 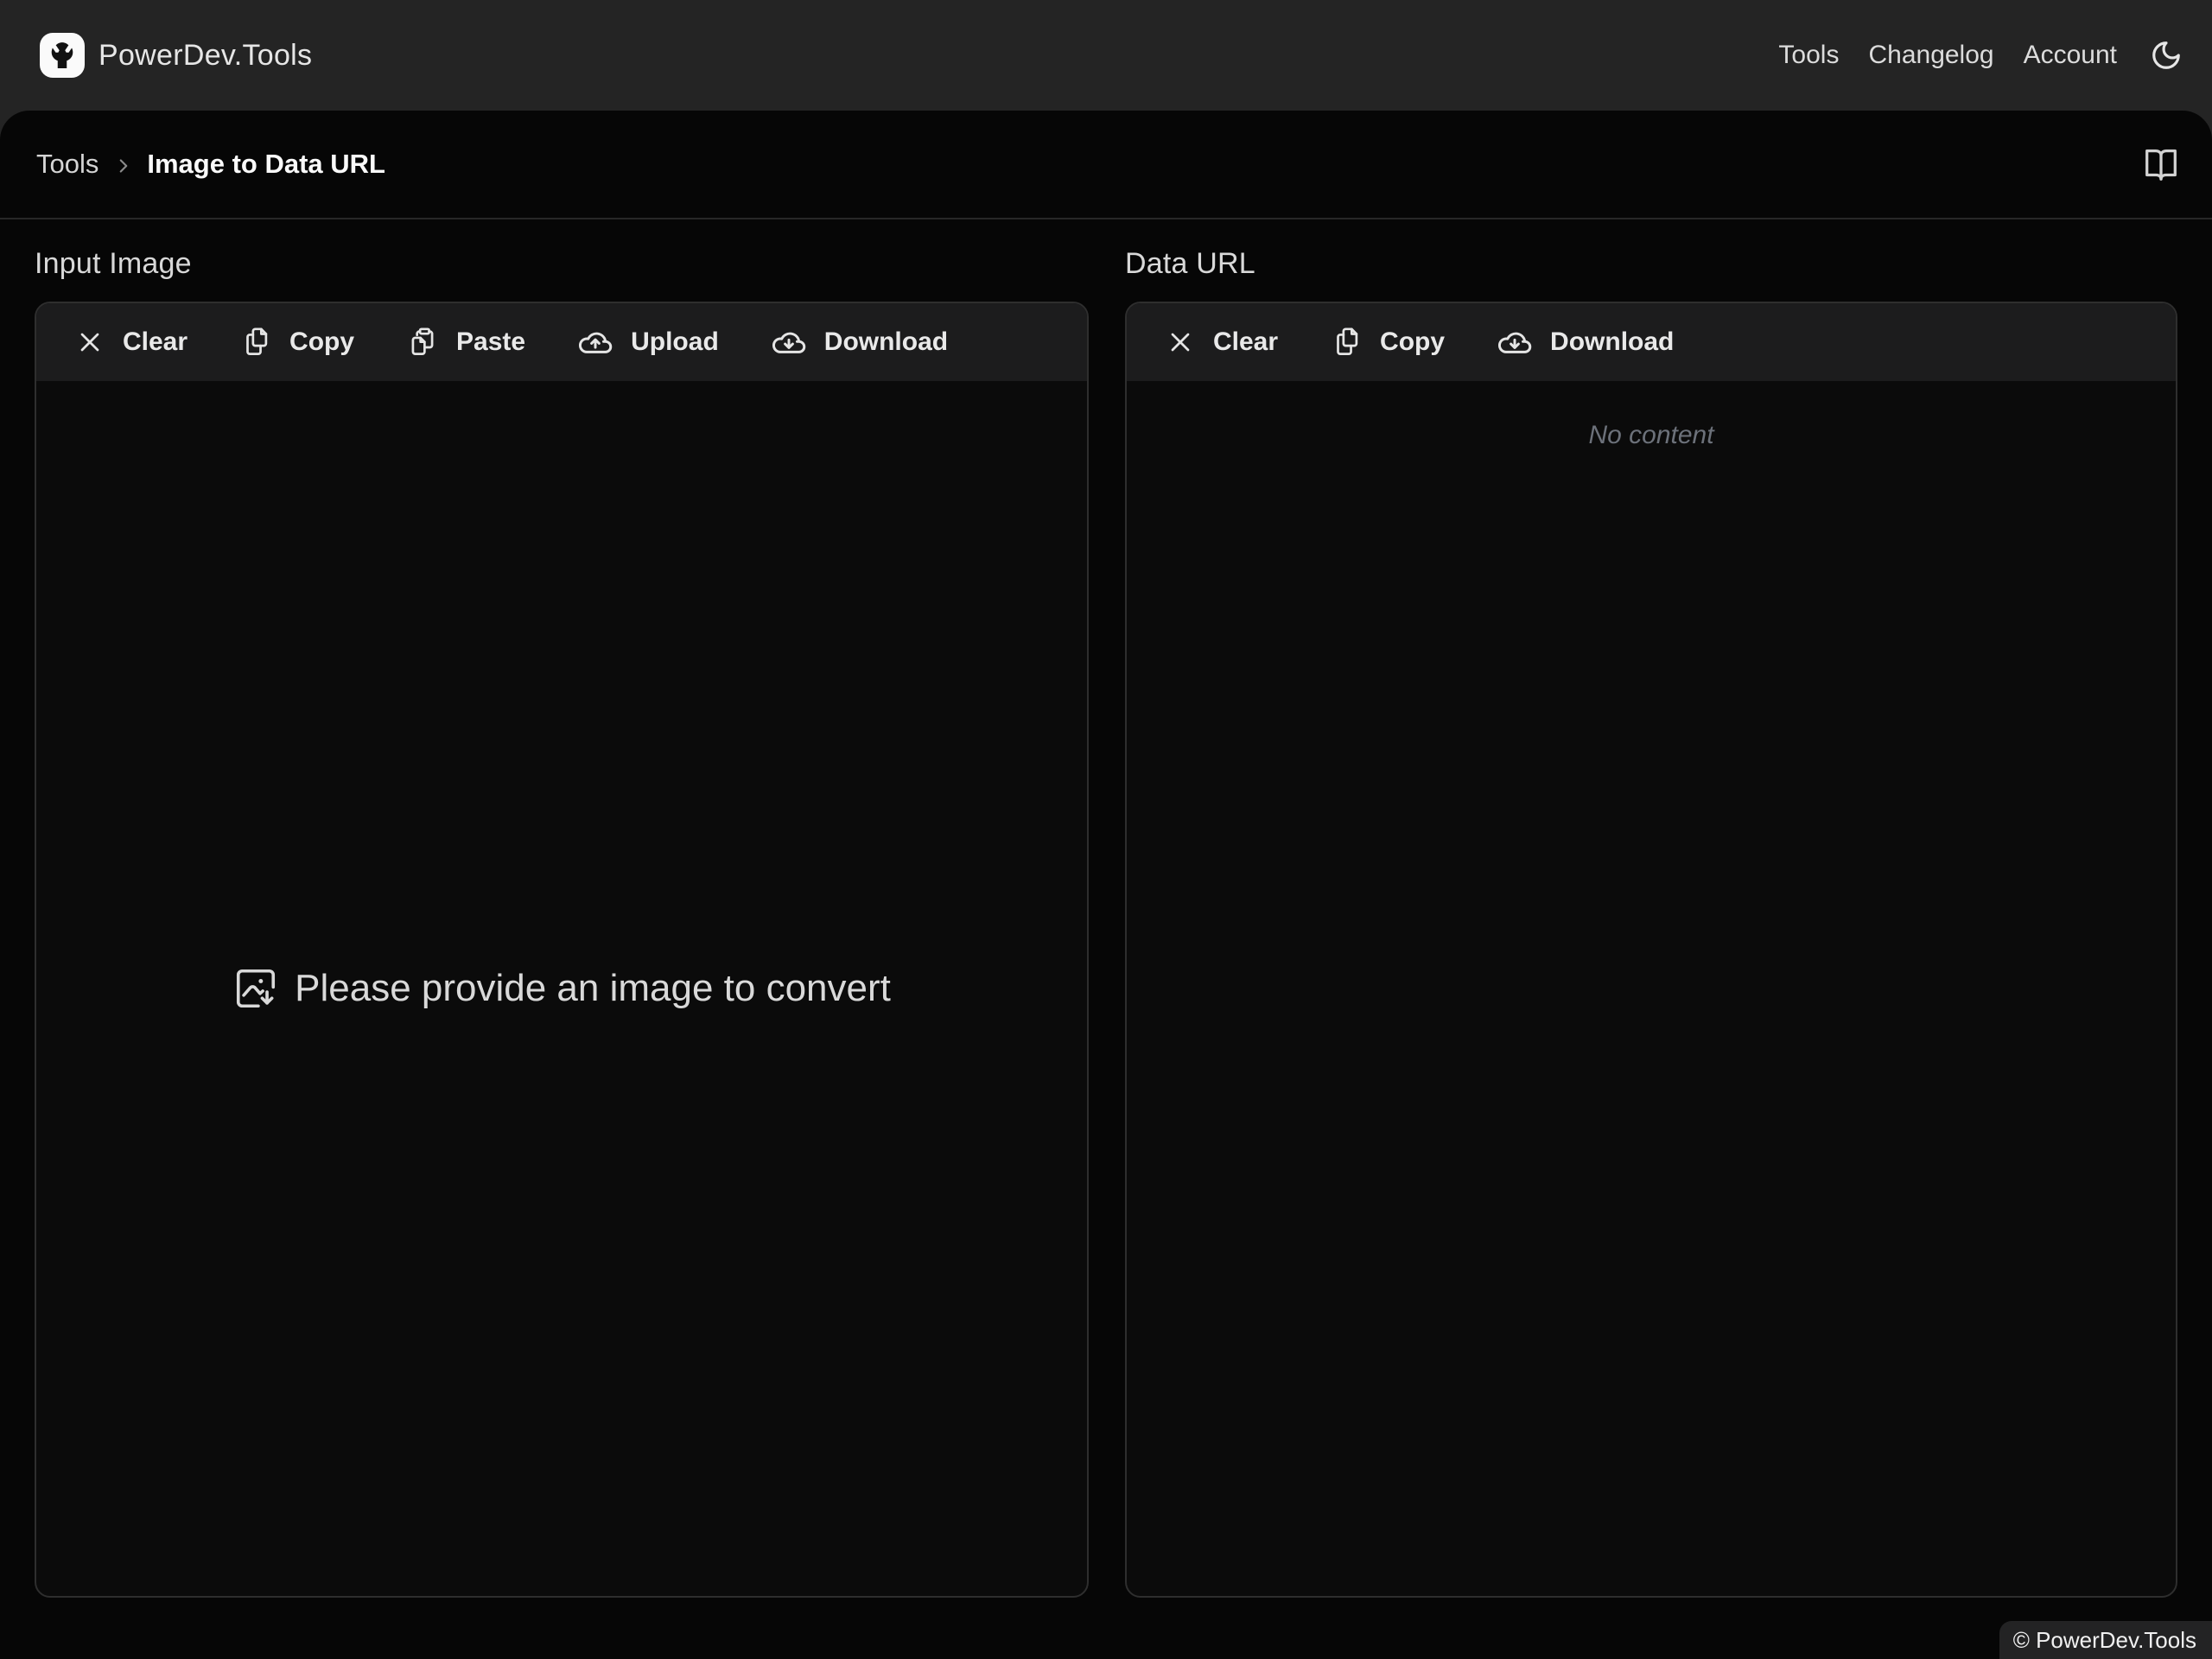 I want to click on app-header: PowerDev.Tools Tools Changelog Account, so click(x=1106, y=55).